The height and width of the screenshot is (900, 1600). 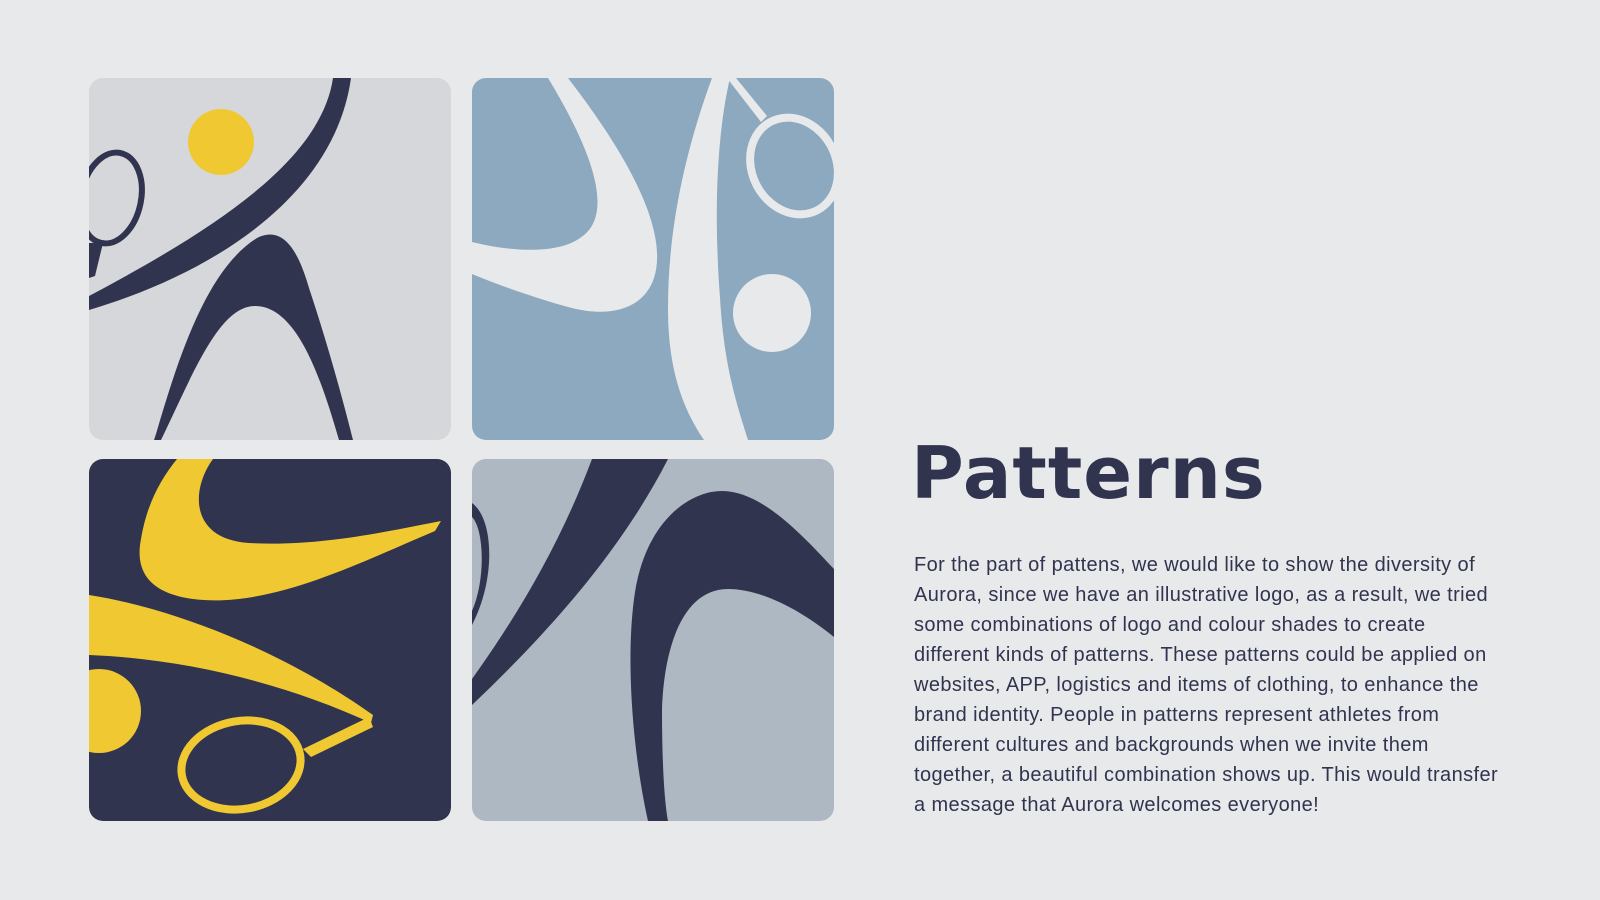 I want to click on pattern-tile-white-on-blue, so click(x=653, y=259).